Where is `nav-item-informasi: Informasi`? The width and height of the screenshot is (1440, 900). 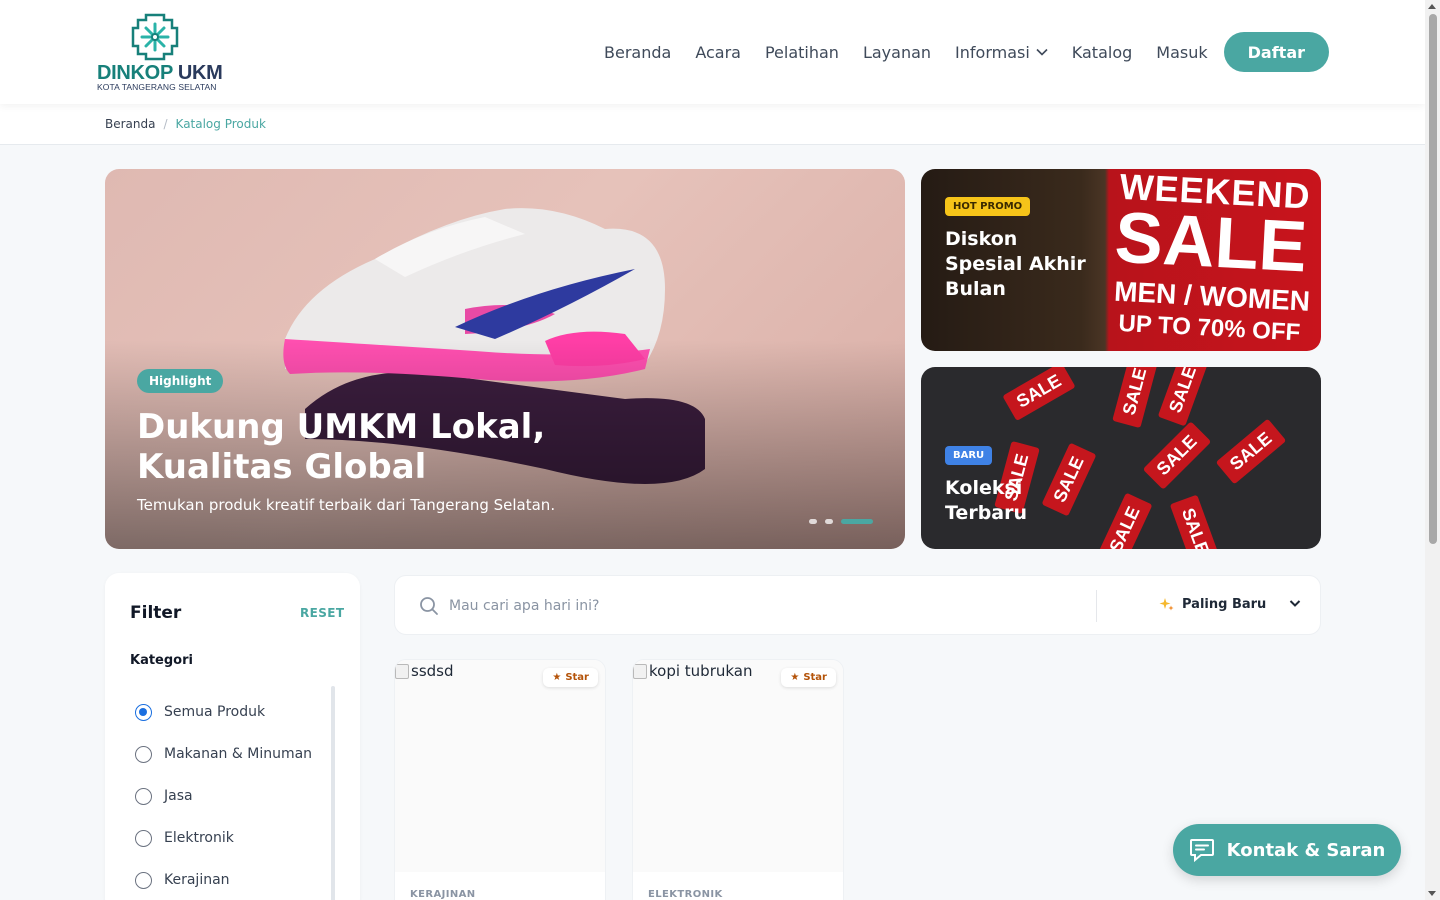
nav-item-informasi: Informasi is located at coordinates (1001, 52).